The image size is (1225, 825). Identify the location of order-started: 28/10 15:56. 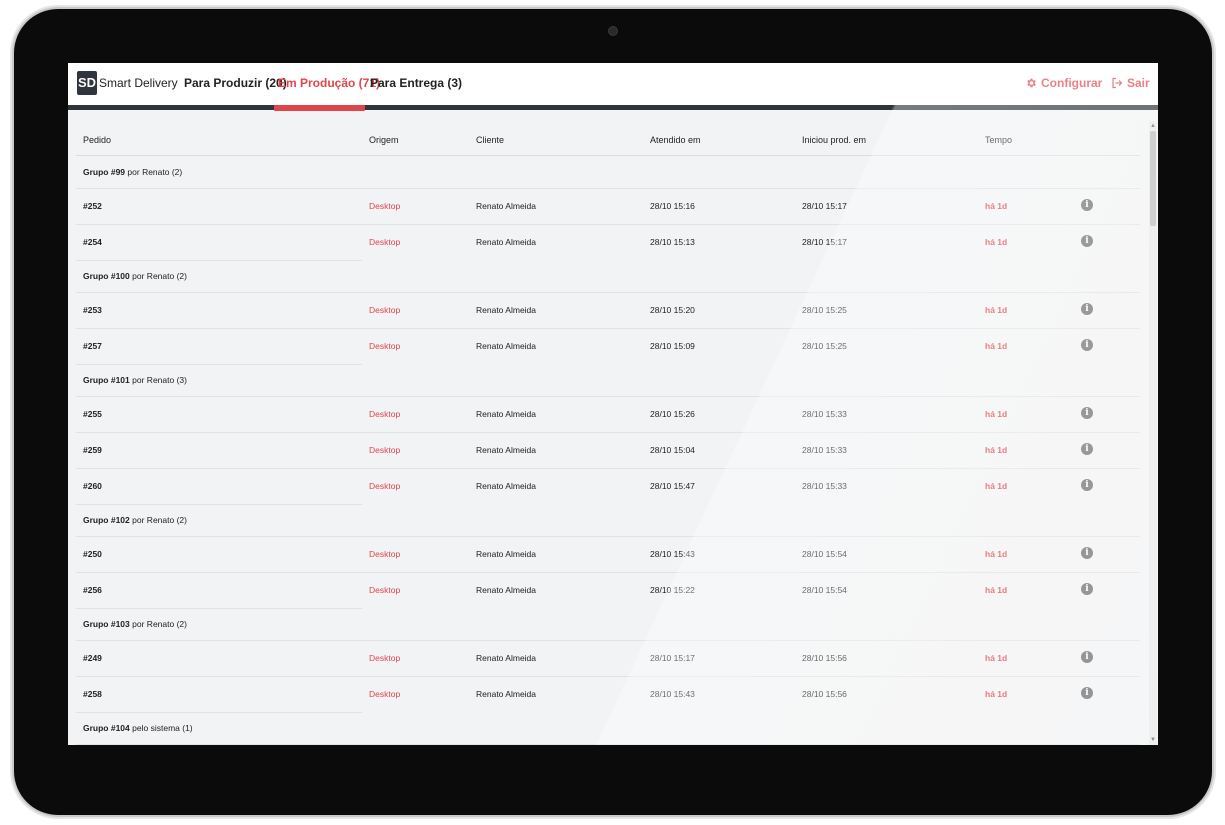
(824, 694).